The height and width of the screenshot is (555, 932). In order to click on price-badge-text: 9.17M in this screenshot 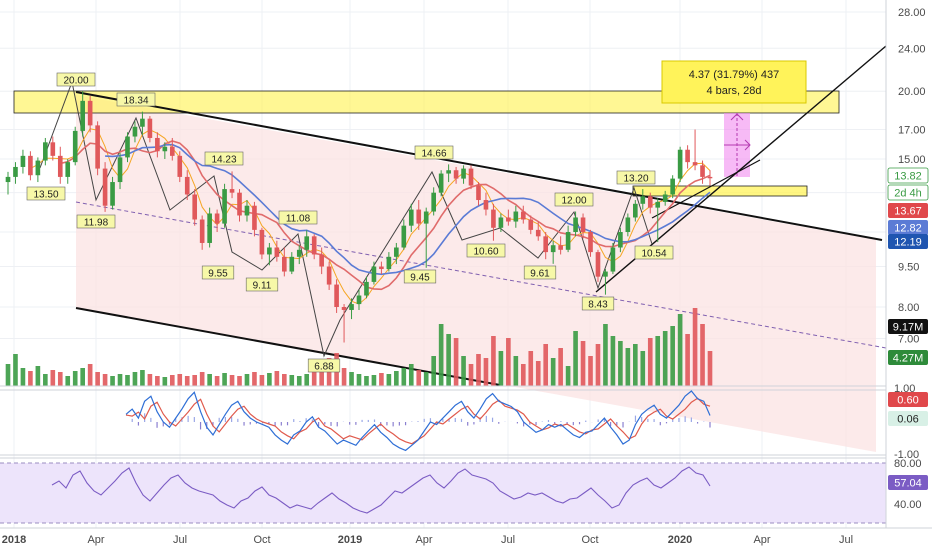, I will do `click(908, 328)`.